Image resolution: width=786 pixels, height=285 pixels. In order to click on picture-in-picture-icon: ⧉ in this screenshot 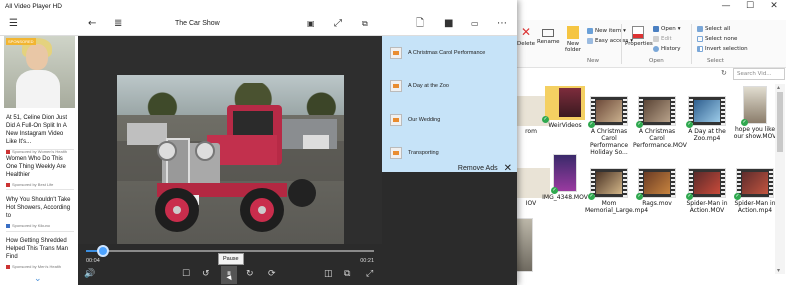, I will do `click(365, 24)`.